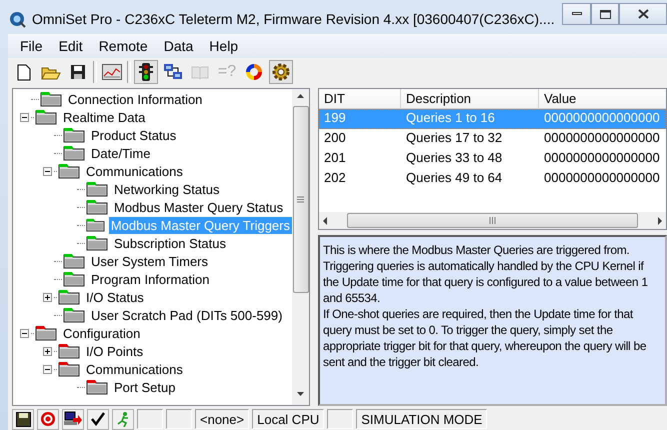  I want to click on tree-item: Networking Status, so click(167, 189).